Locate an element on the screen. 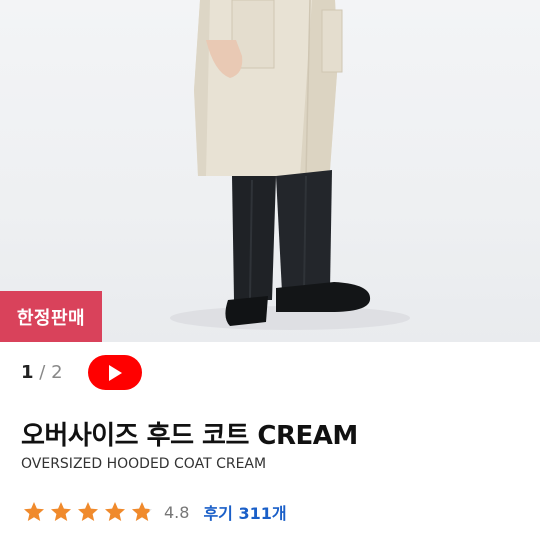 The width and height of the screenshot is (540, 540). pager-current: 1 is located at coordinates (27, 372).